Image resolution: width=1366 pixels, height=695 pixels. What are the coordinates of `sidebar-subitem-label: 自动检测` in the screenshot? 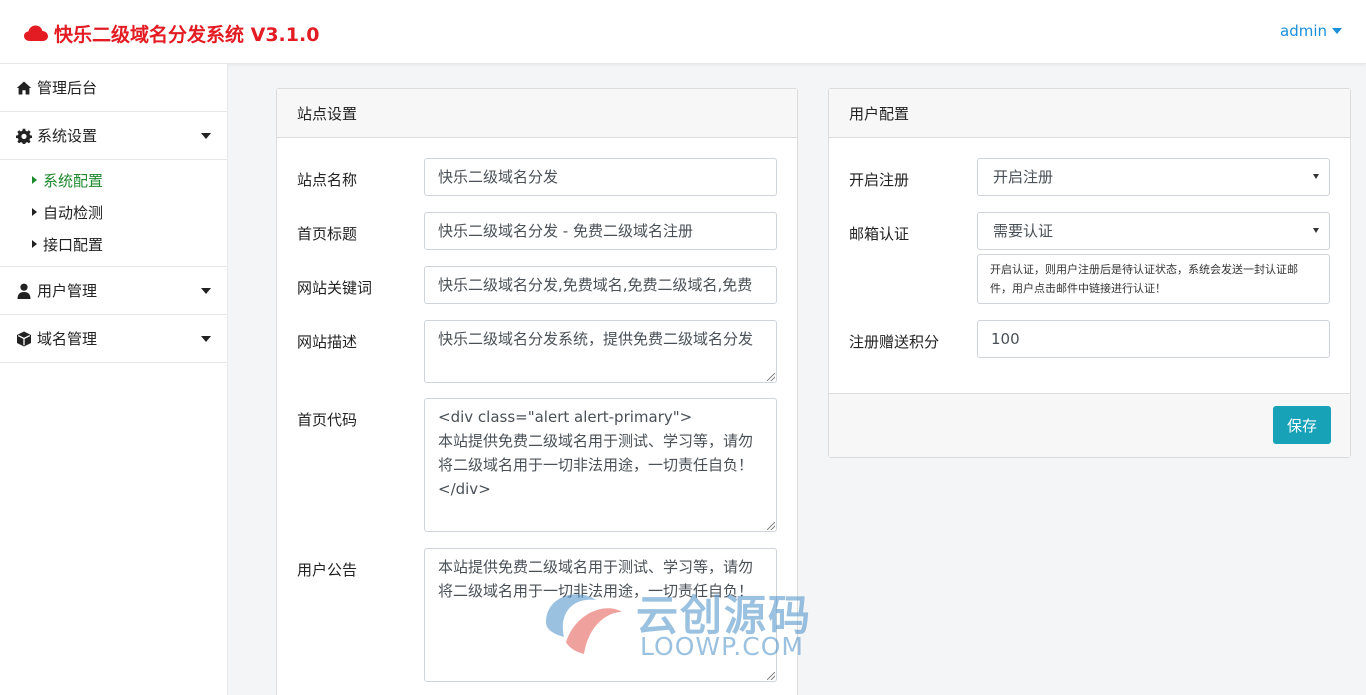 It's located at (73, 212).